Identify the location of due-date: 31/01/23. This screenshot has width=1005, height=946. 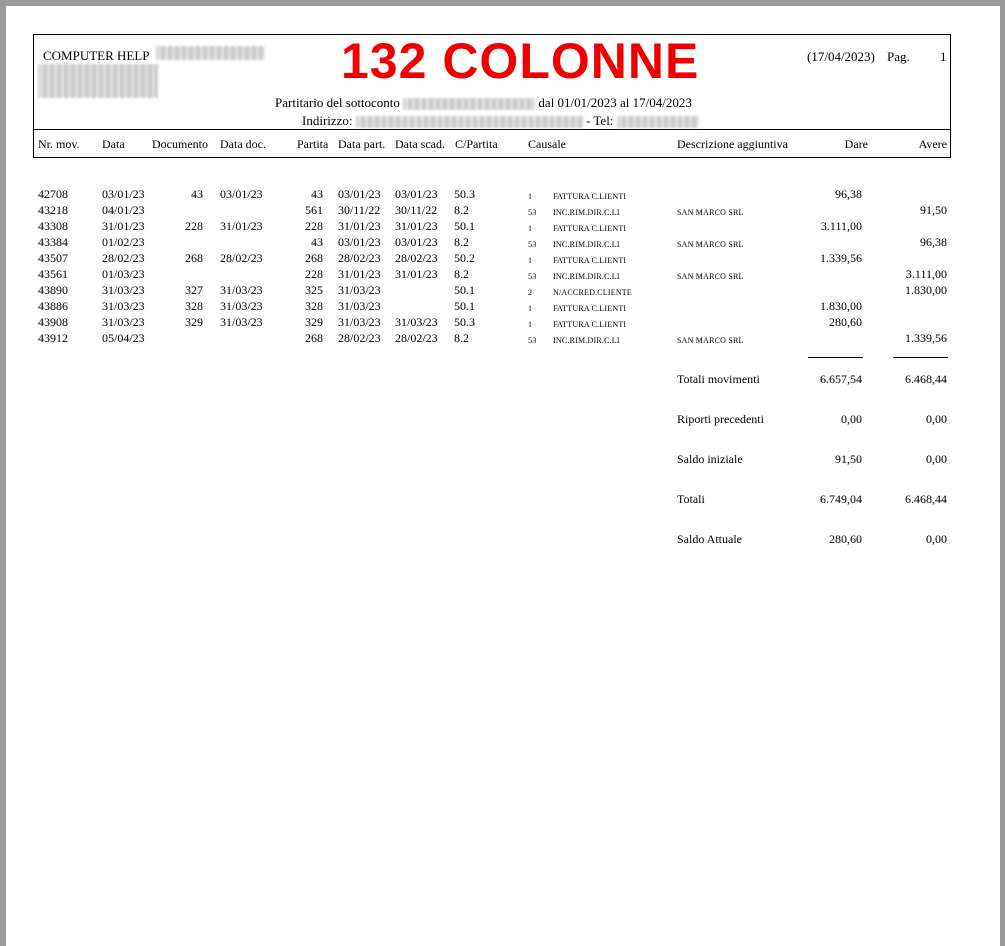
(416, 274).